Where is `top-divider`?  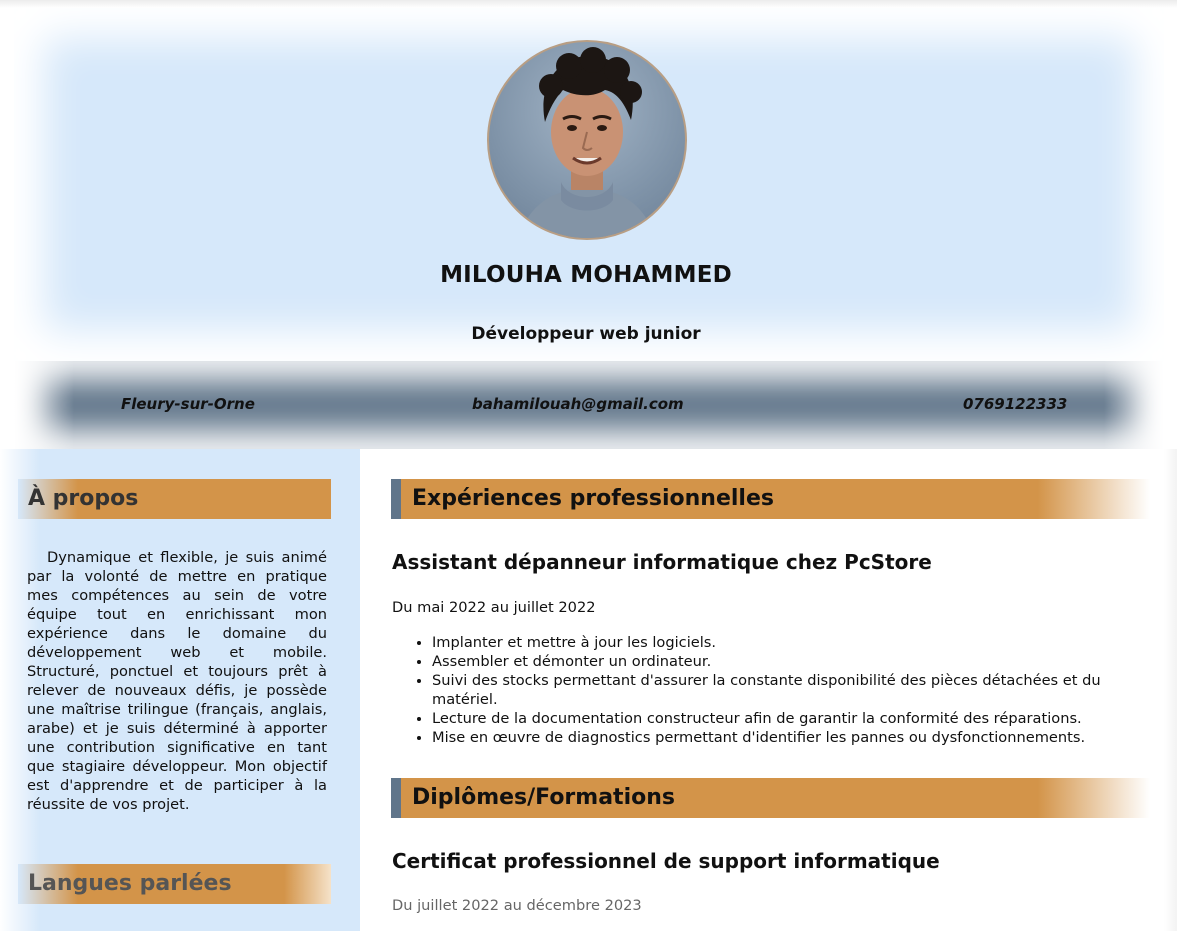 top-divider is located at coordinates (588, 4).